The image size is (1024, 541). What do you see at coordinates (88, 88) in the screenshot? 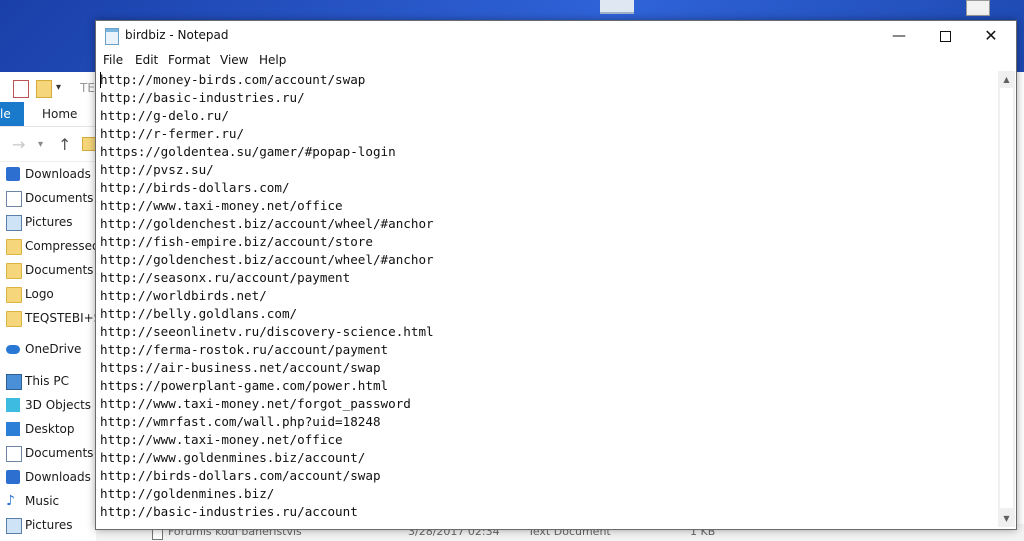
I see `address-bar-path: TE` at bounding box center [88, 88].